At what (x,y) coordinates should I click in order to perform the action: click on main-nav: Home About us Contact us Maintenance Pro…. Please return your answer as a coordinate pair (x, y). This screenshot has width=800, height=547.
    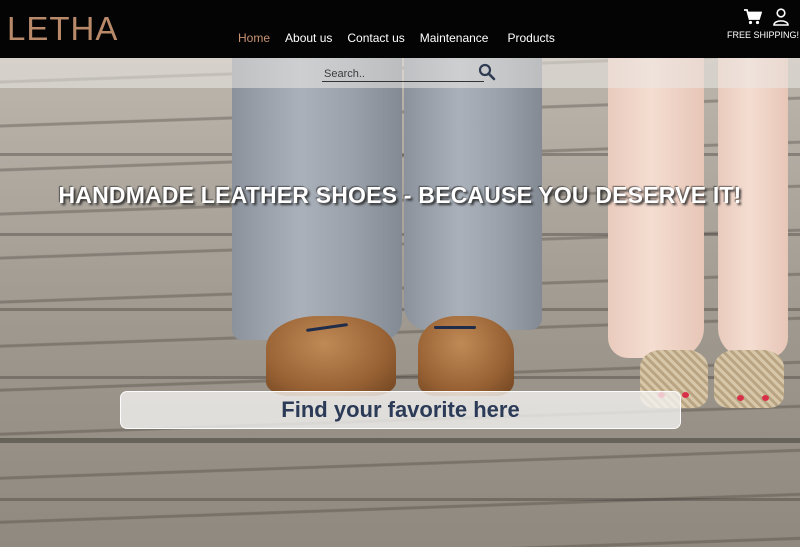
    Looking at the image, I should click on (404, 38).